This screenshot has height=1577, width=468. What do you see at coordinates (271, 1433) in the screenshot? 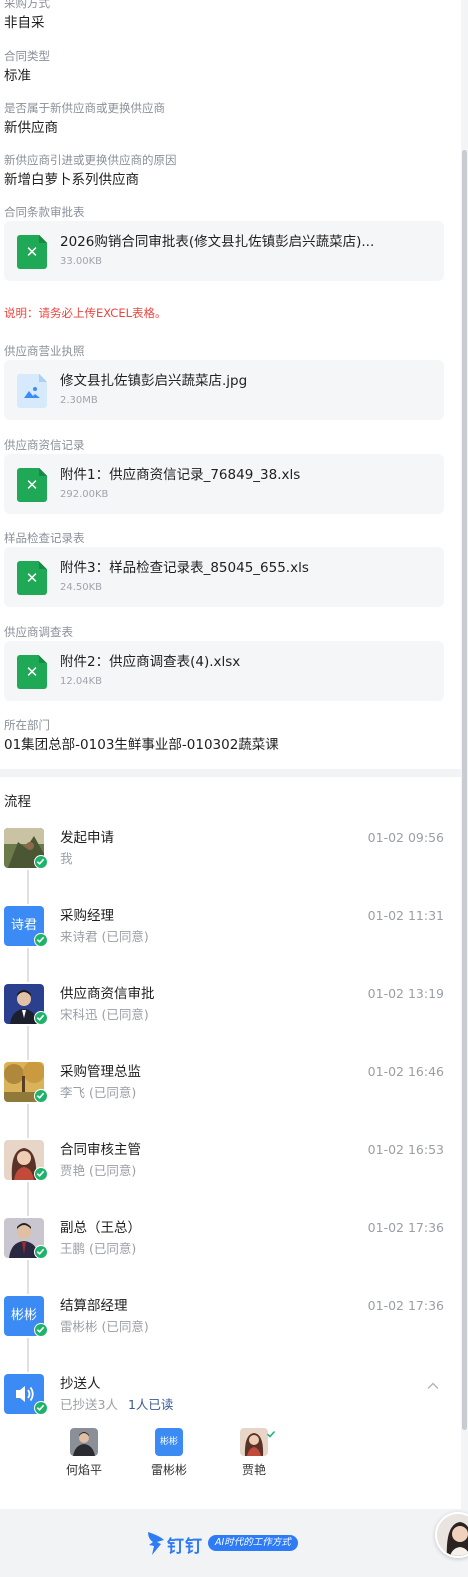
I see `read-check-icon` at bounding box center [271, 1433].